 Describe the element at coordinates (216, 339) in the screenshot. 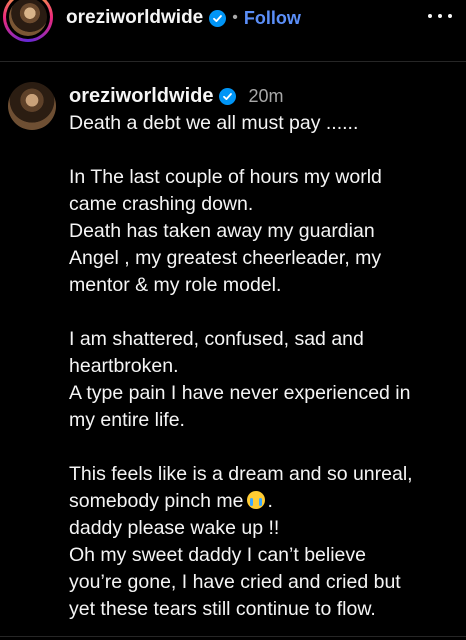

I see `caption-line: I am shattered, confused, sad and` at that location.